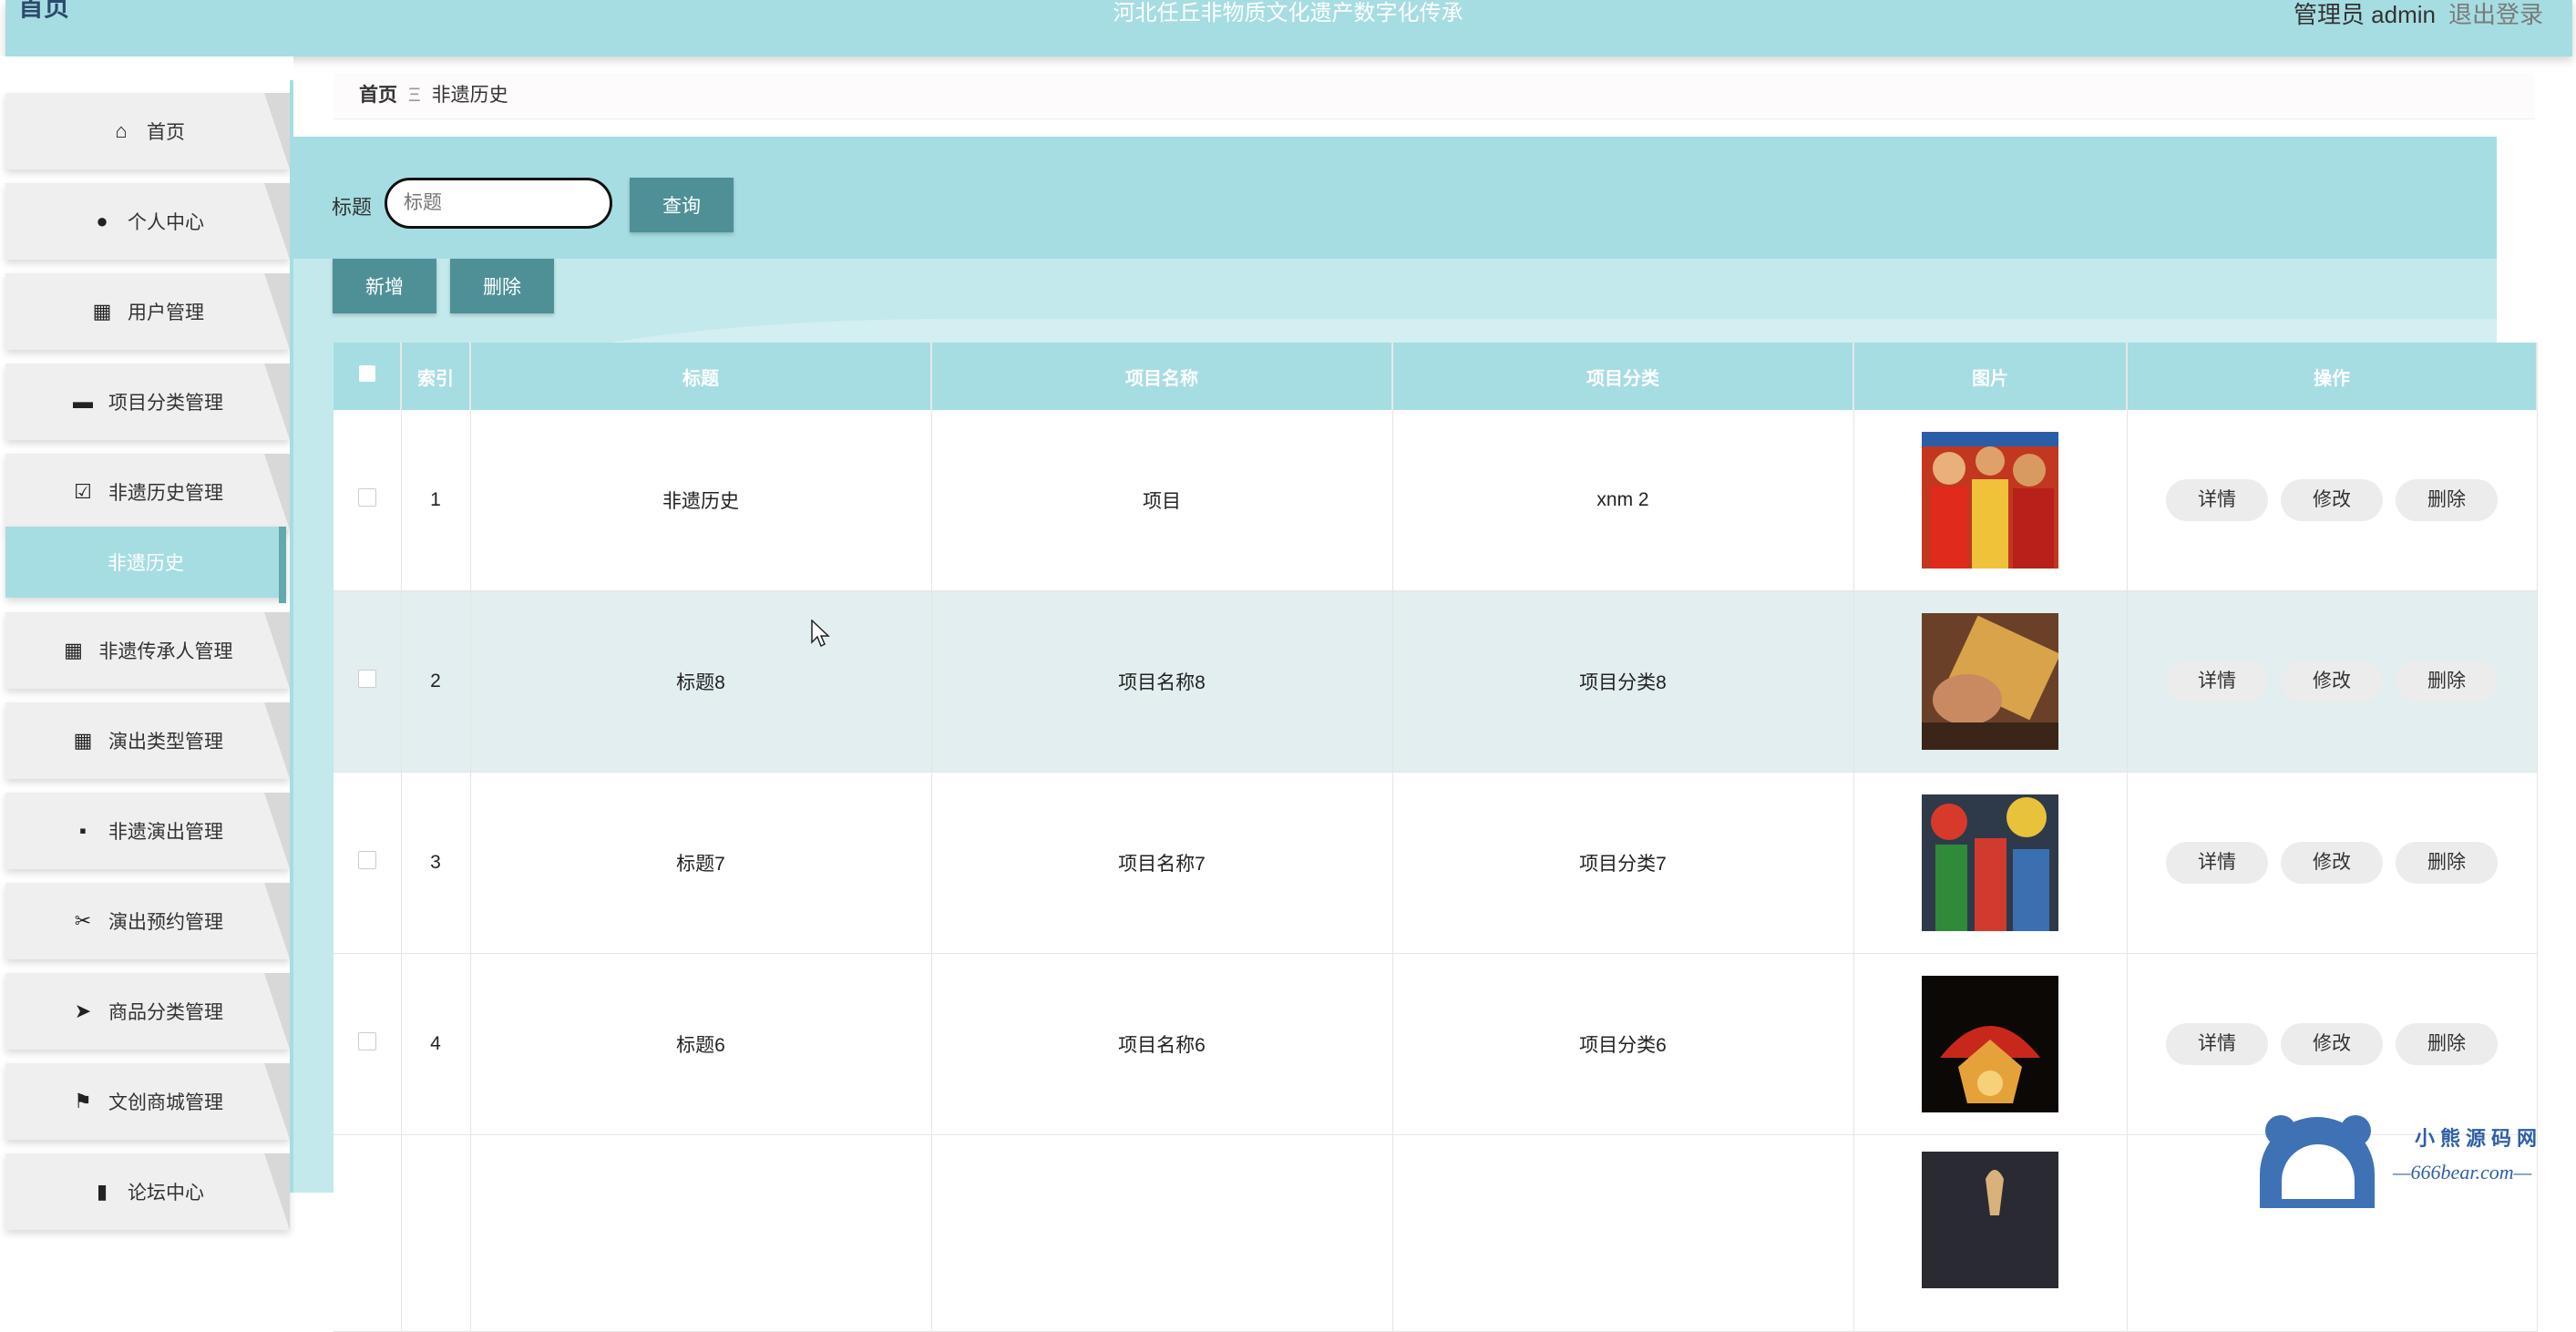 This screenshot has width=2576, height=1332. I want to click on batch-delete-button: 删除, so click(502, 286).